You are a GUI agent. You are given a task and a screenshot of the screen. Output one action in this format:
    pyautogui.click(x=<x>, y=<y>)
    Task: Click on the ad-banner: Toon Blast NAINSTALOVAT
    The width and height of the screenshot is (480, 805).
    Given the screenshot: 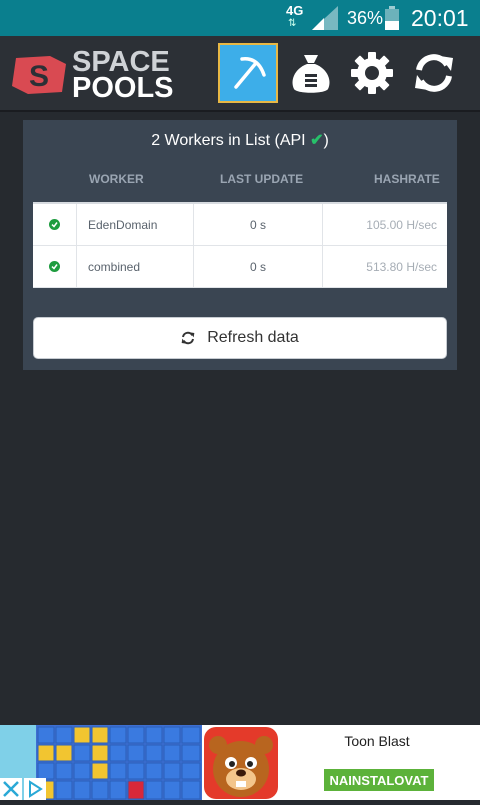 What is the action you would take?
    pyautogui.click(x=240, y=762)
    